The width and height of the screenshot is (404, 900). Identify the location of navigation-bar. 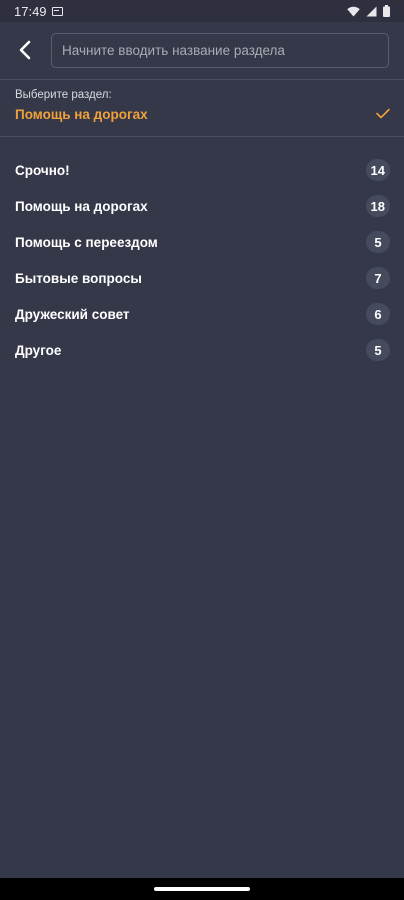
(202, 889).